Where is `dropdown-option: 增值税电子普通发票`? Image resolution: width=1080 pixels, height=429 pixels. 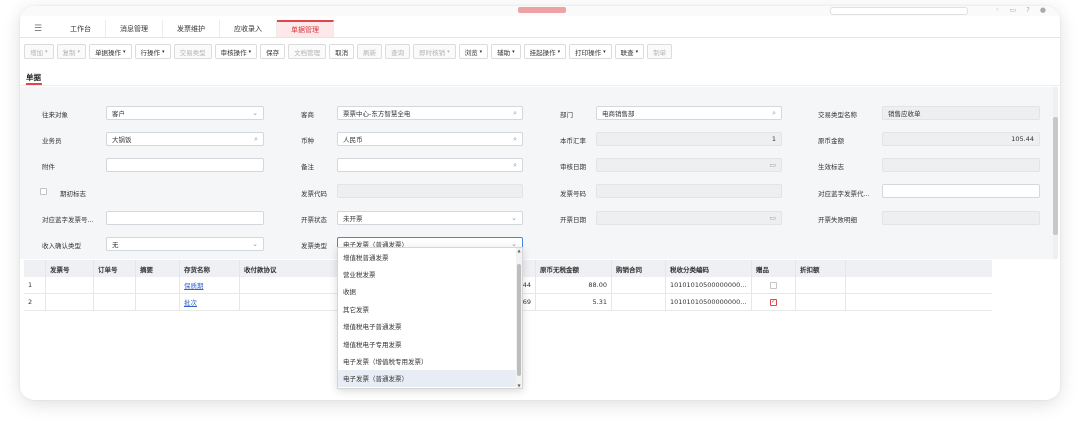
dropdown-option: 增值税电子普通发票 is located at coordinates (430, 326).